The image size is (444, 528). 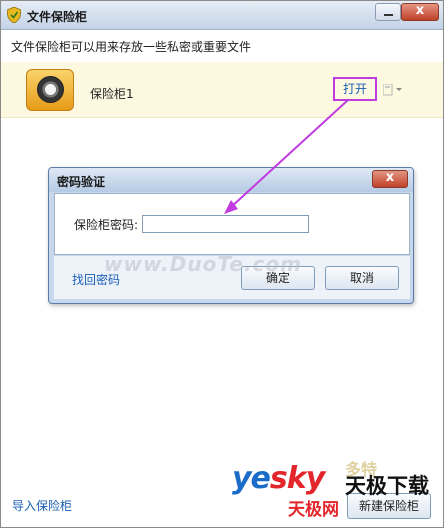 What do you see at coordinates (388, 12) in the screenshot?
I see `minimize-button` at bounding box center [388, 12].